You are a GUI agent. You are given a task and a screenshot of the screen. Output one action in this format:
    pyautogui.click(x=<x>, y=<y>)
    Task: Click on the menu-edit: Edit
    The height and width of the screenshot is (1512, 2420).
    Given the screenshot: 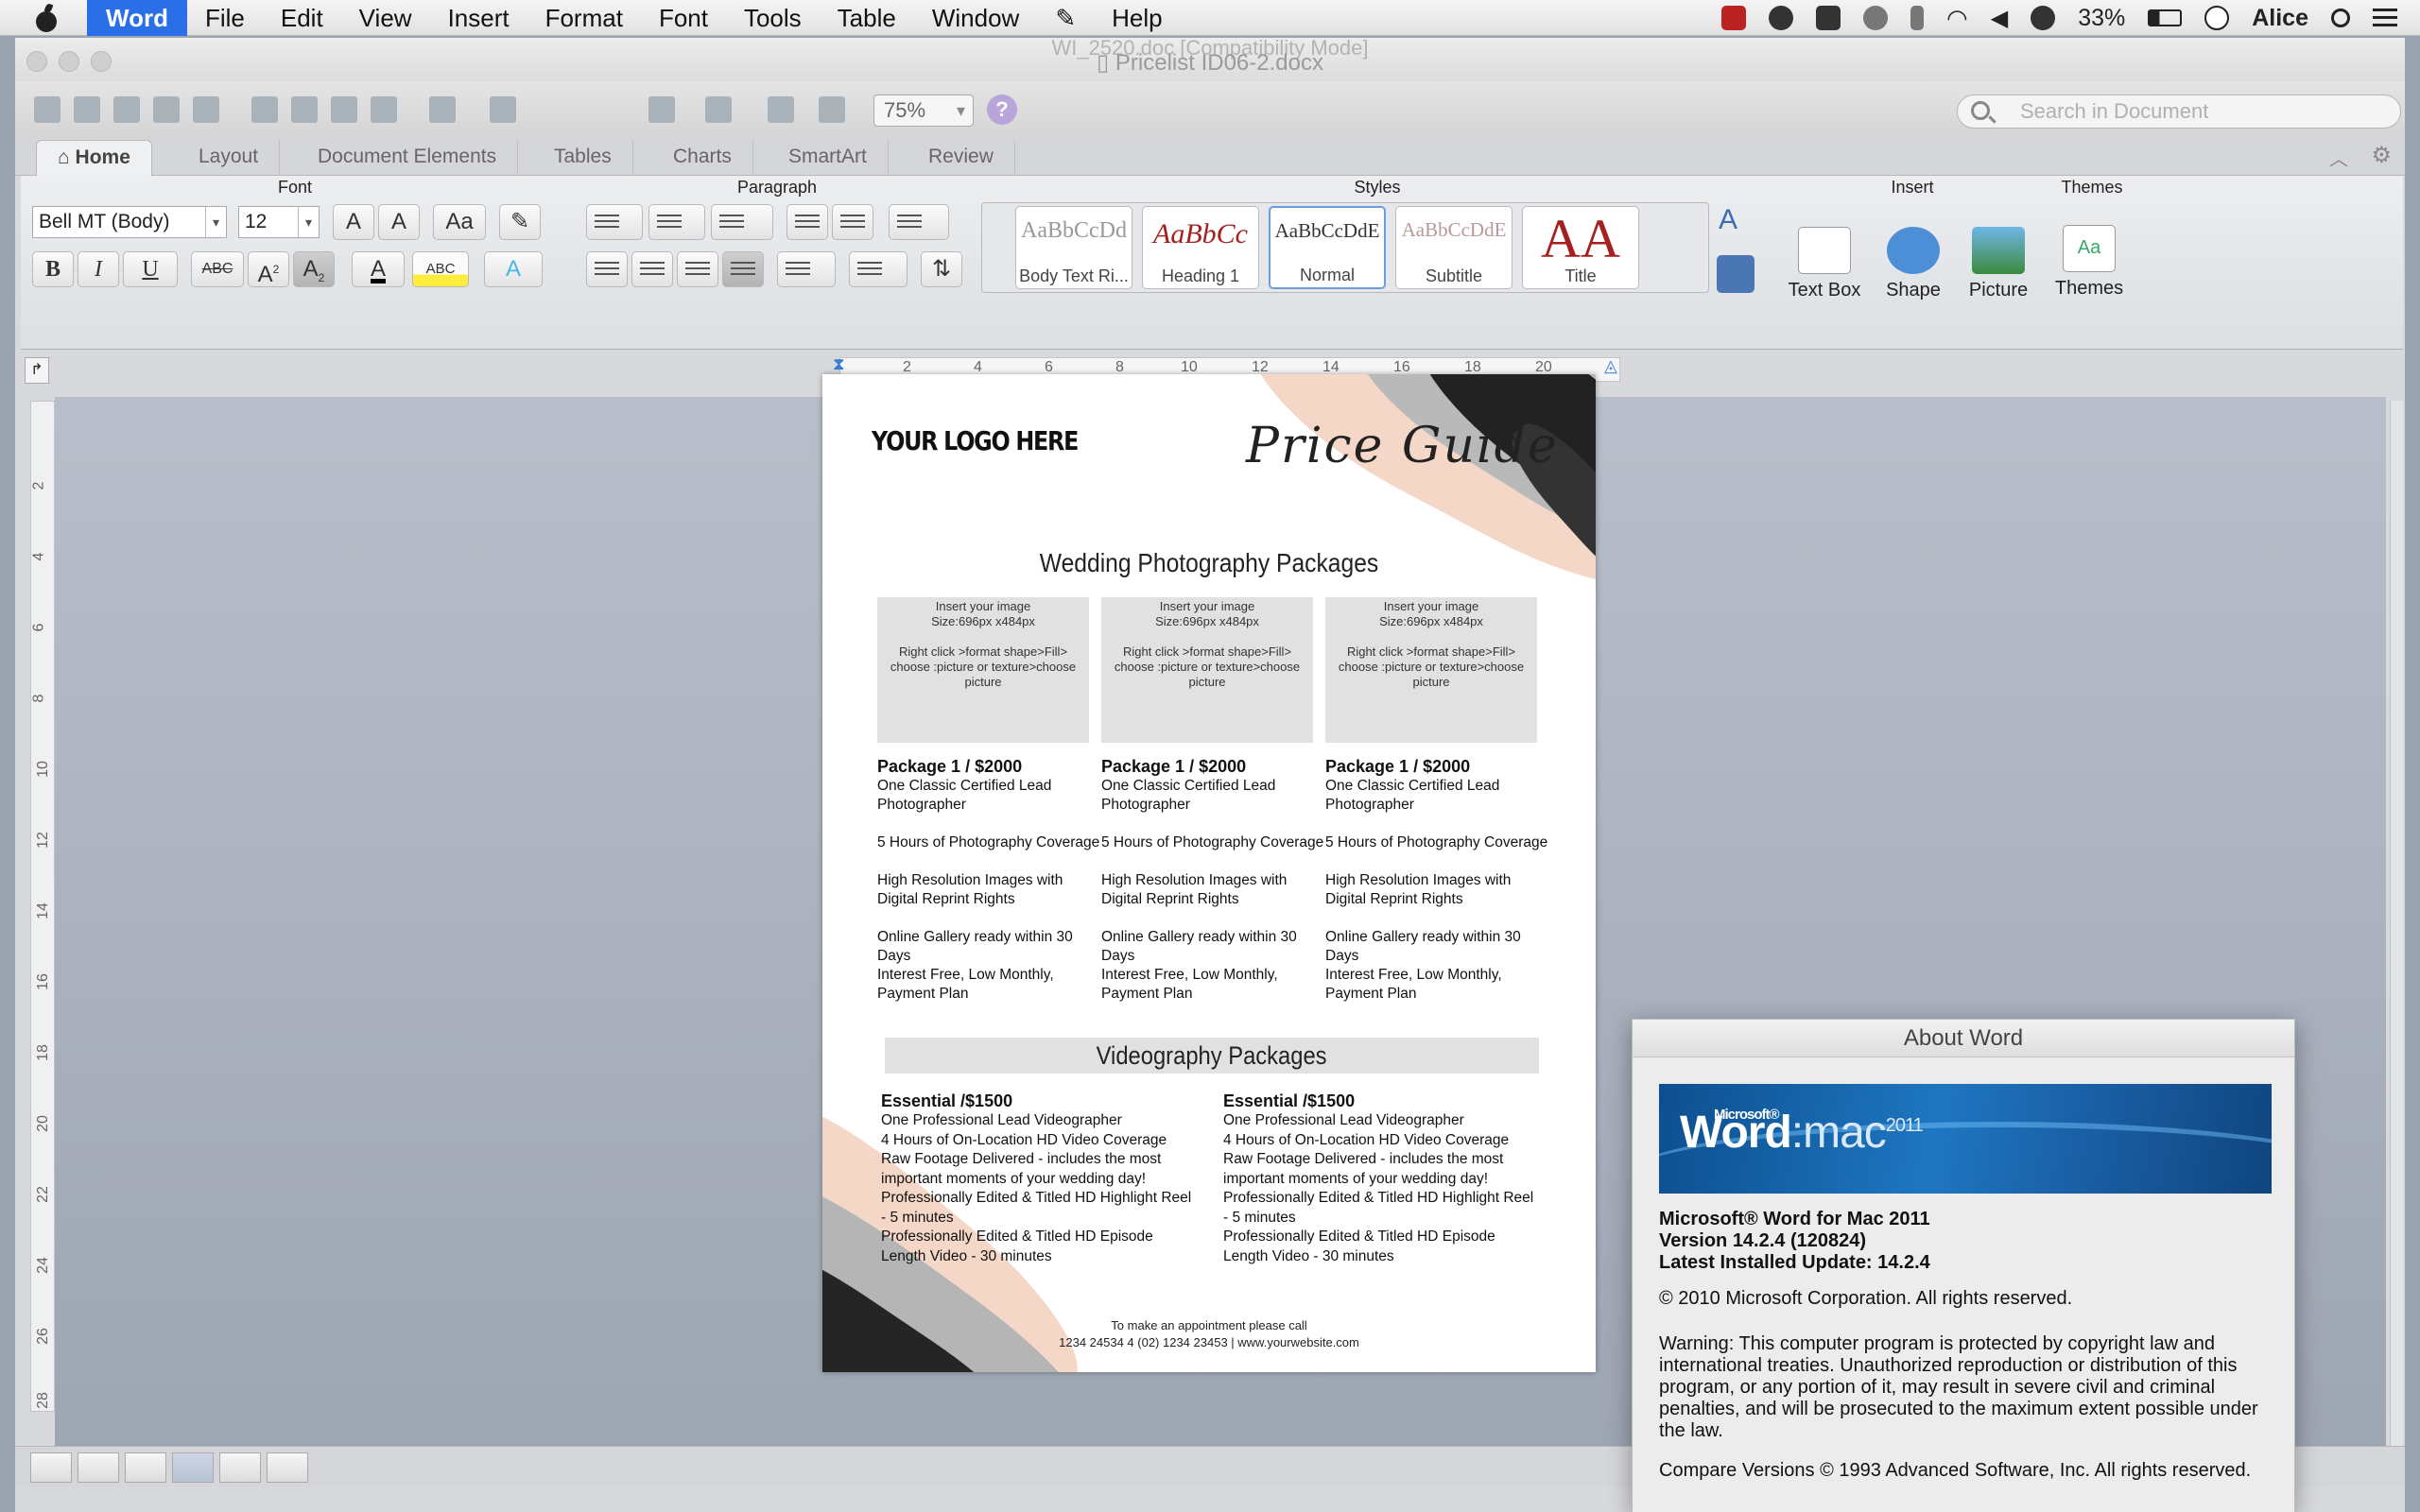 What is the action you would take?
    pyautogui.click(x=302, y=18)
    